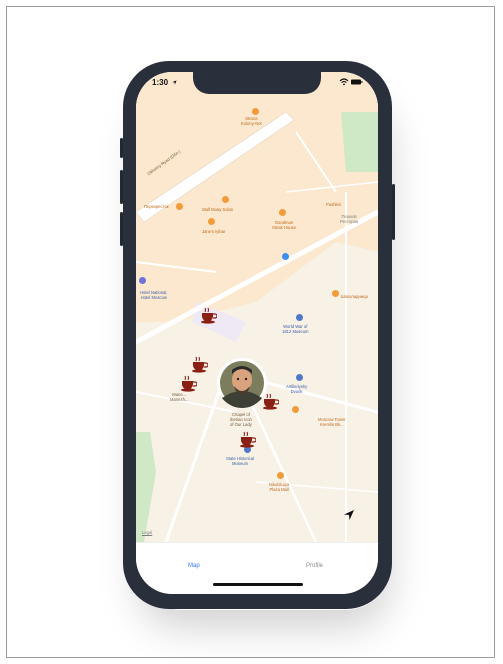 This screenshot has width=503, height=664. Describe the element at coordinates (121, 187) in the screenshot. I see `volume-up-button` at that location.